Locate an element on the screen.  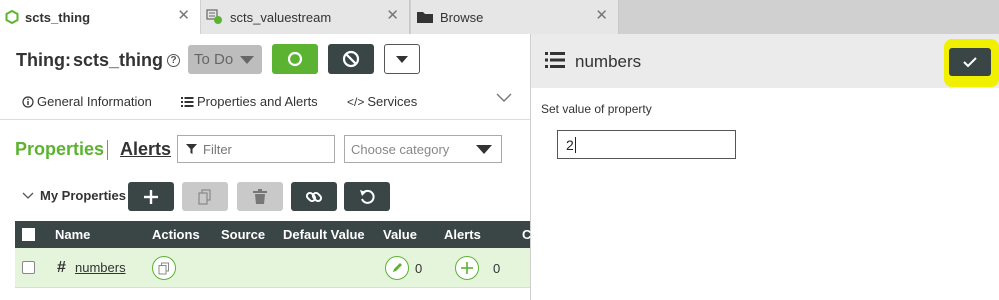
add-property-button is located at coordinates (151, 196).